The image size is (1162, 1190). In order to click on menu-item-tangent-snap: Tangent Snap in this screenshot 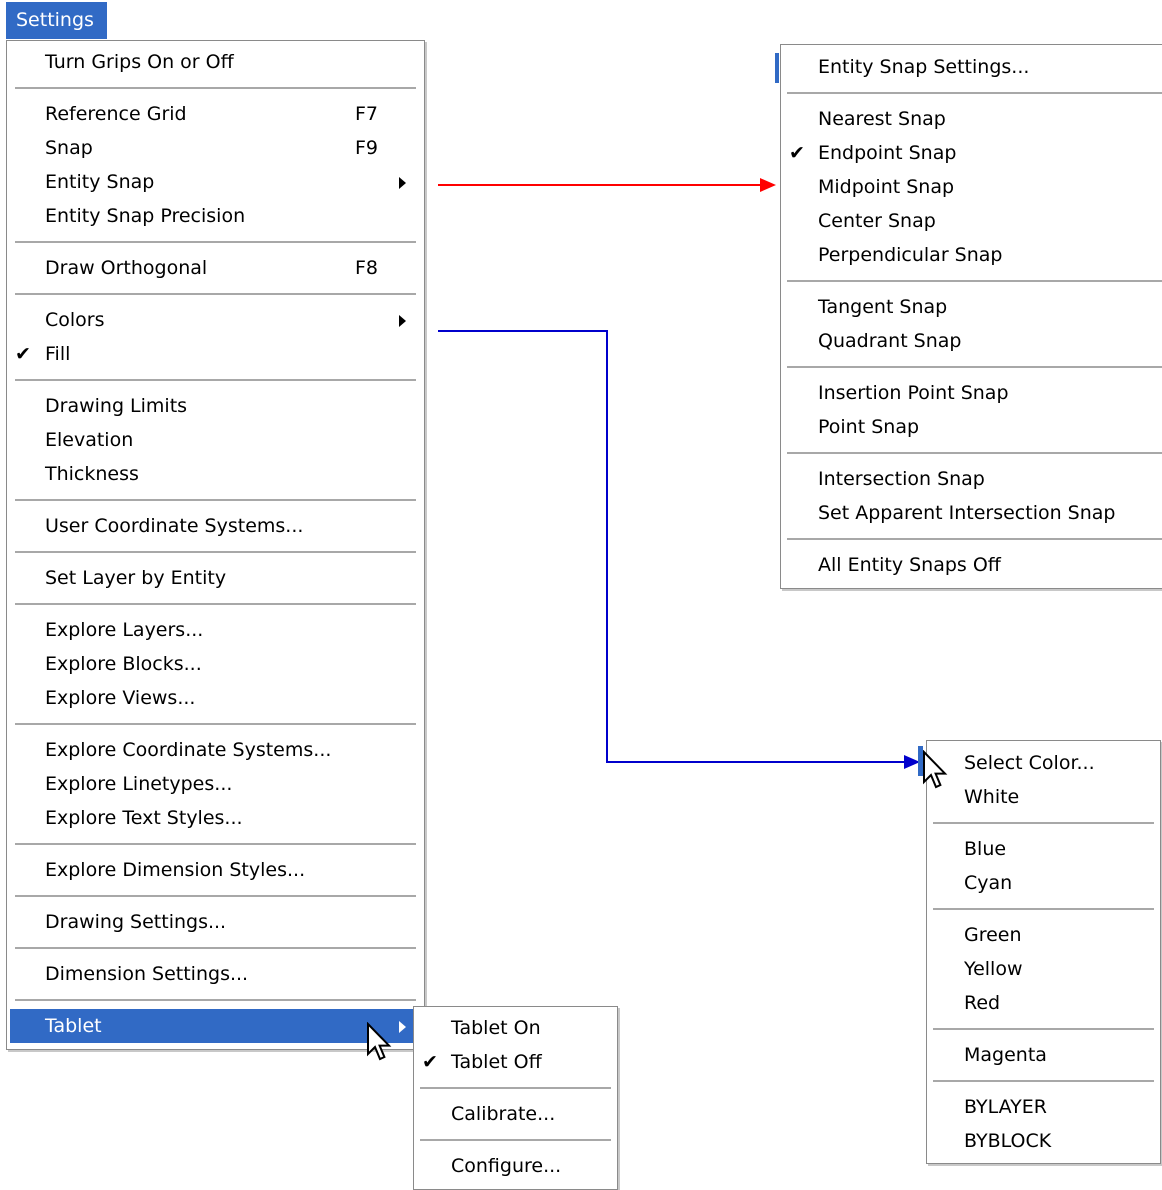, I will do `click(971, 307)`.